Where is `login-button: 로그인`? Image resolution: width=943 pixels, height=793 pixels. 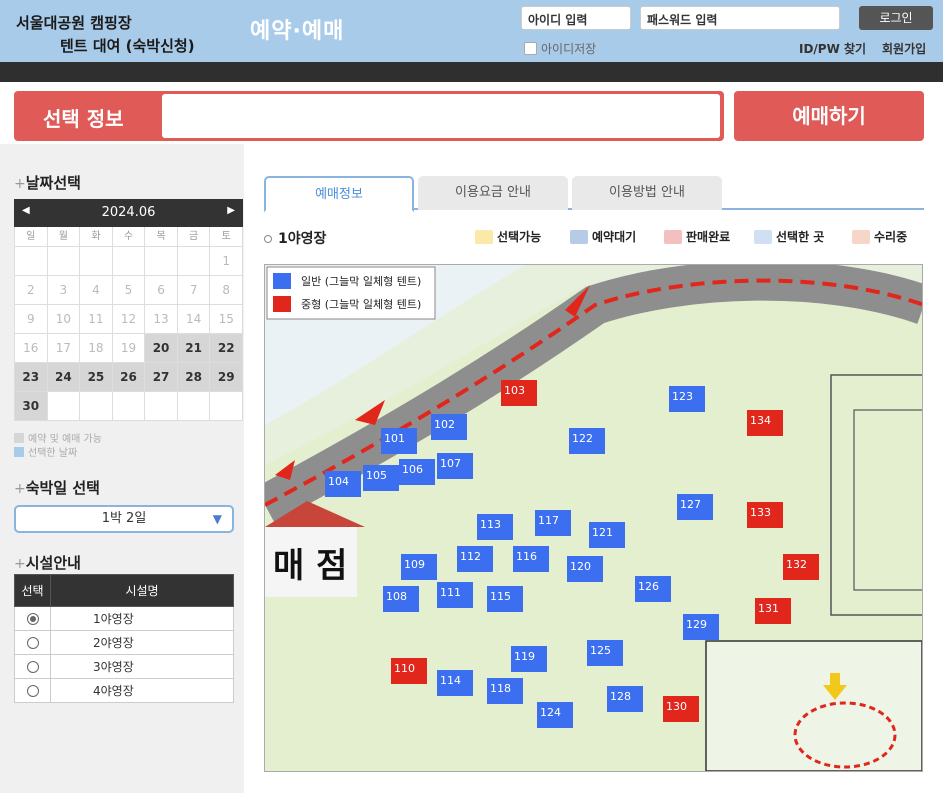
login-button: 로그인 is located at coordinates (896, 18).